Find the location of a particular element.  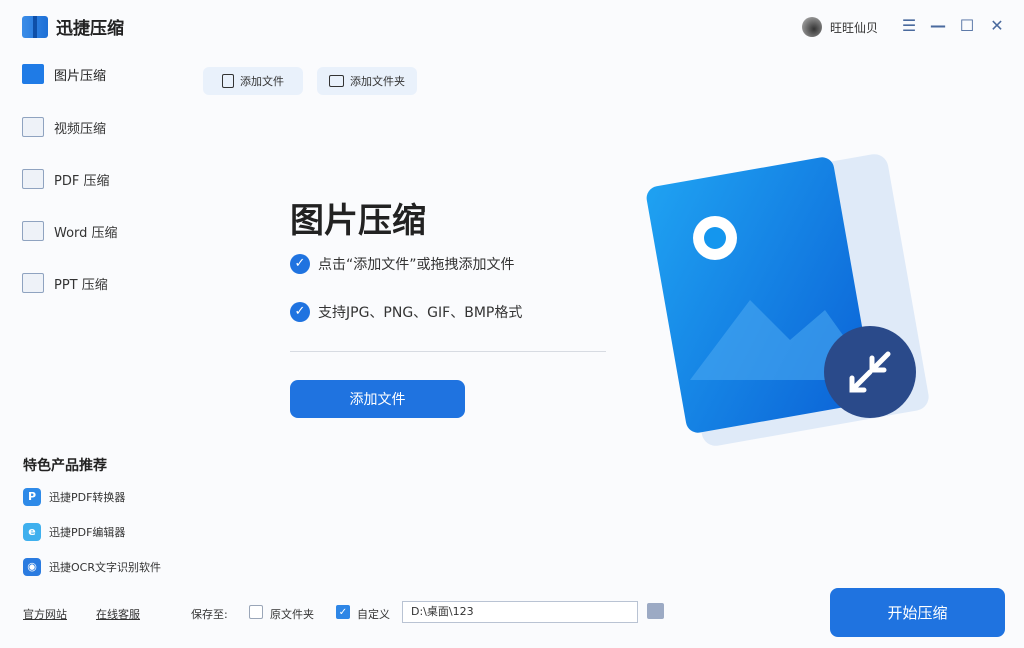

sidebar-item-image: 图片压缩 is located at coordinates (64, 74).